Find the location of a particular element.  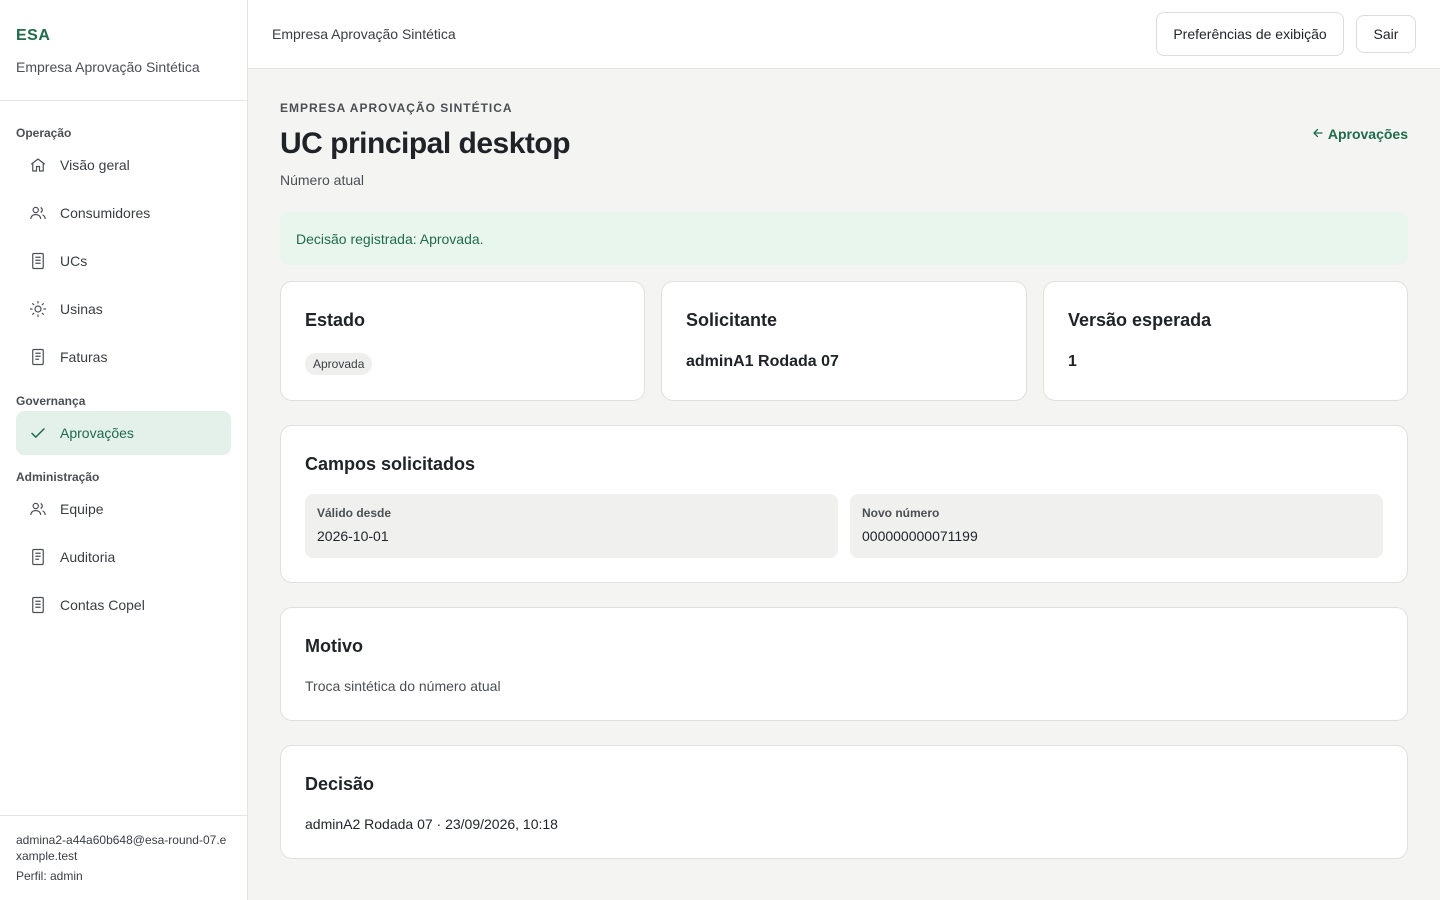

back-to-approvals-link: Aprovações is located at coordinates (1360, 134).